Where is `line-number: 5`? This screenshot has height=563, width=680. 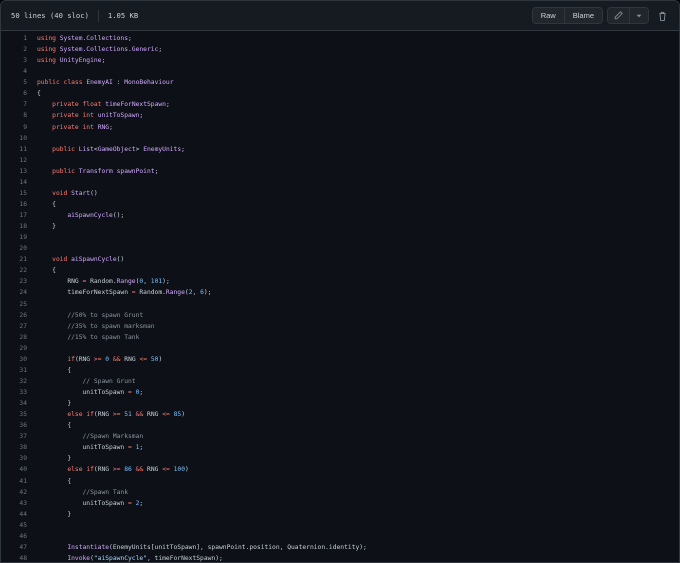 line-number: 5 is located at coordinates (14, 82).